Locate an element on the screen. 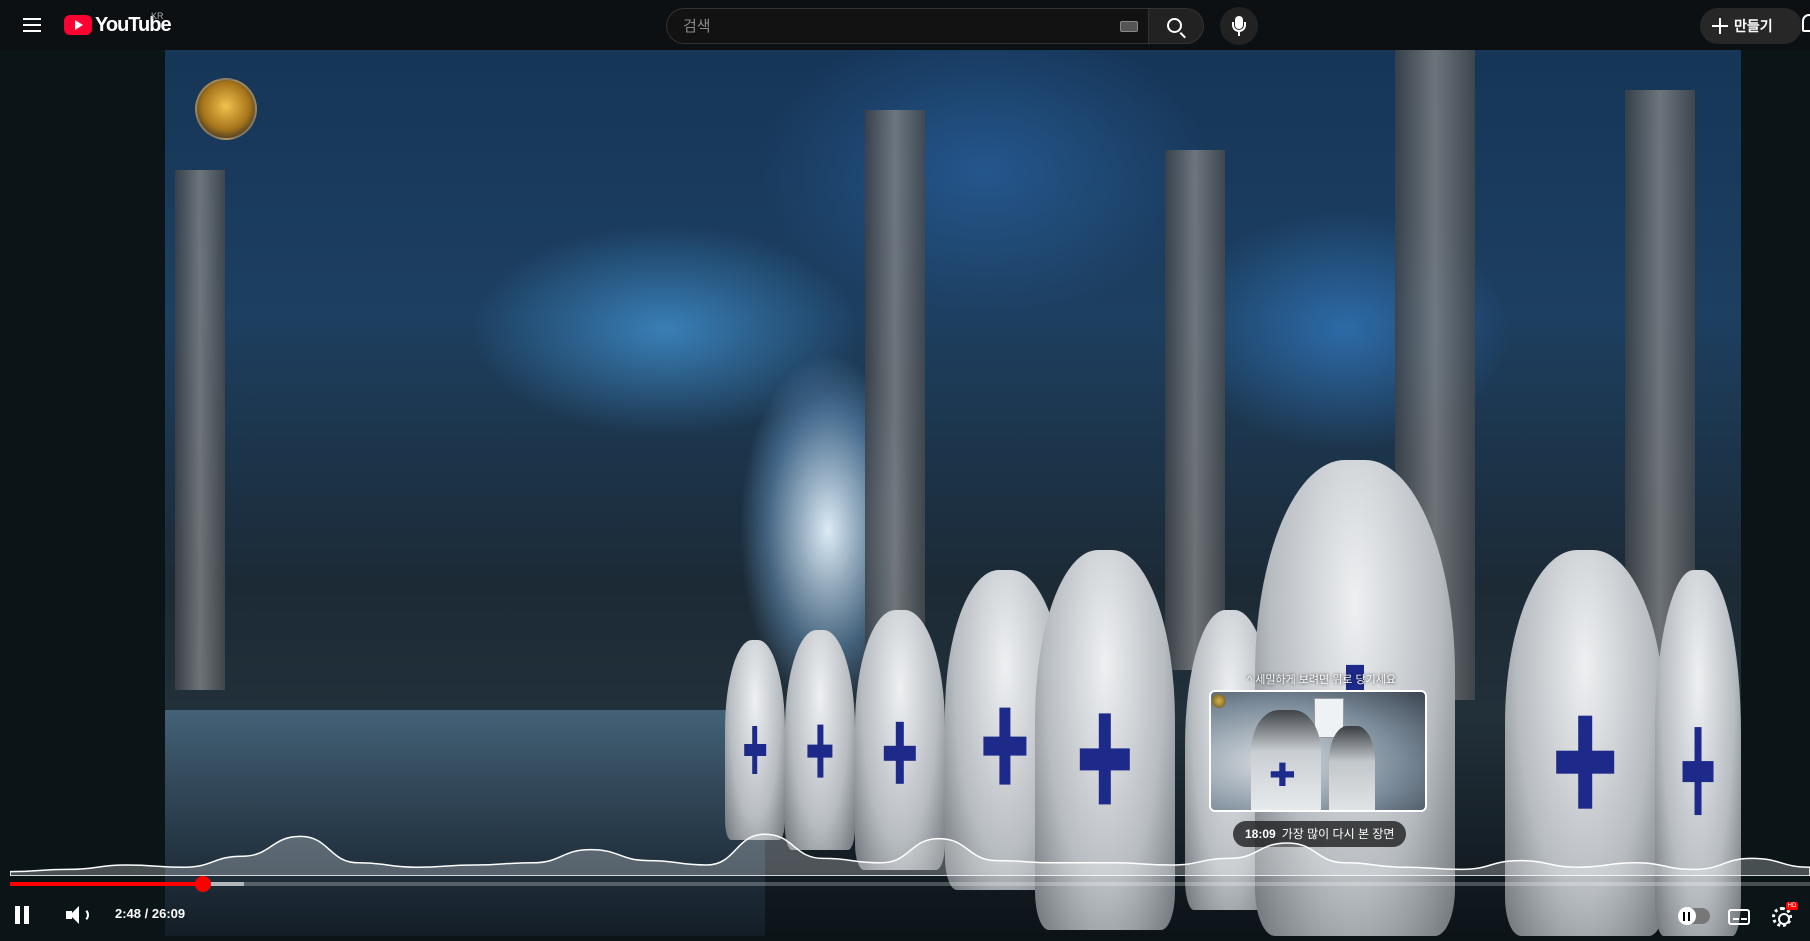 Image resolution: width=1810 pixels, height=941 pixels. search-input is located at coordinates (907, 26).